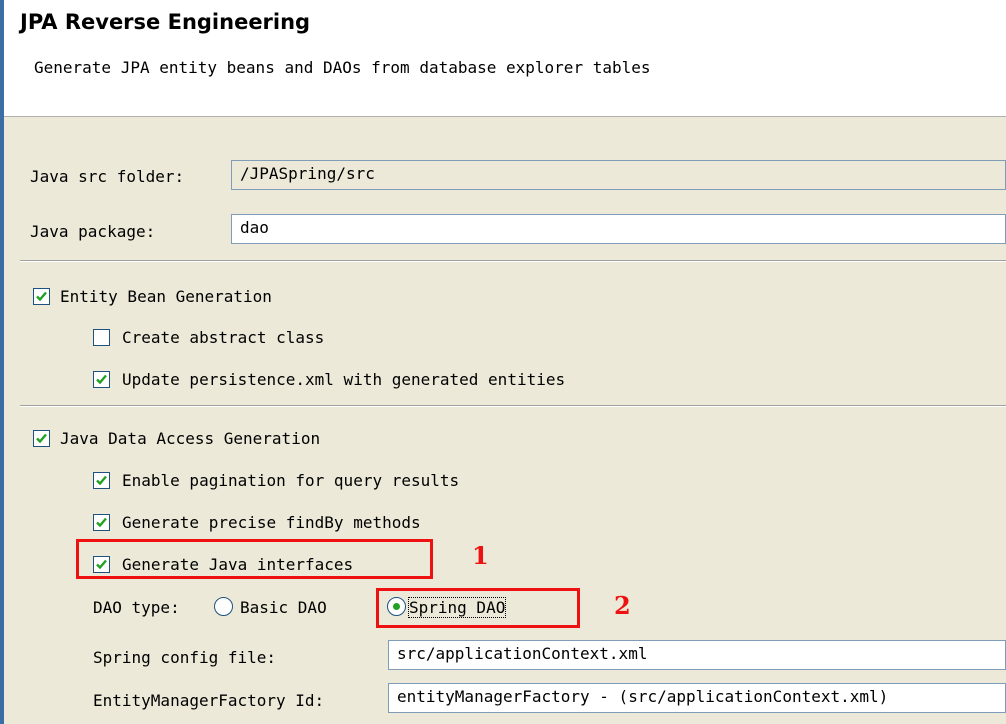 This screenshot has height=724, width=1006. What do you see at coordinates (271, 522) in the screenshot?
I see `findby-label: Generate precise findBy methods` at bounding box center [271, 522].